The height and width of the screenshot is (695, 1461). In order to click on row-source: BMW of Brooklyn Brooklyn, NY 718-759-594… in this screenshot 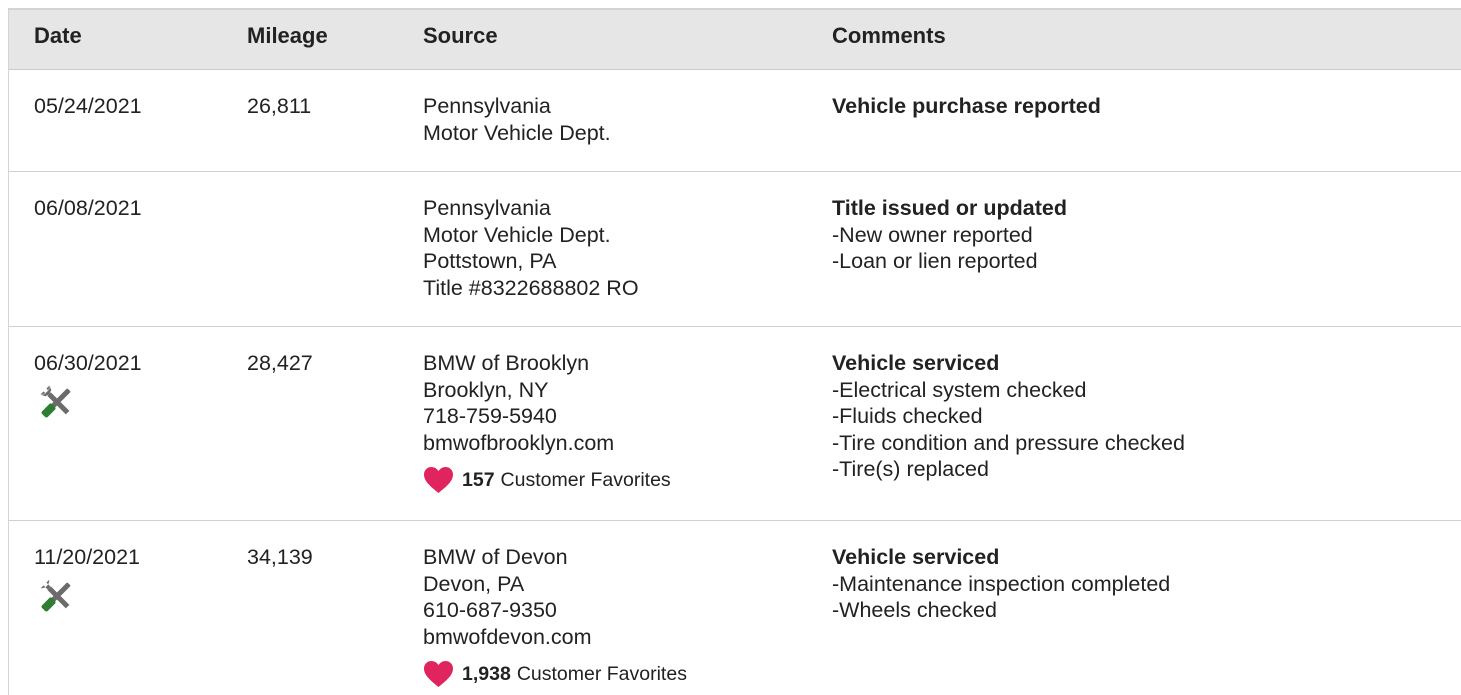, I will do `click(547, 422)`.